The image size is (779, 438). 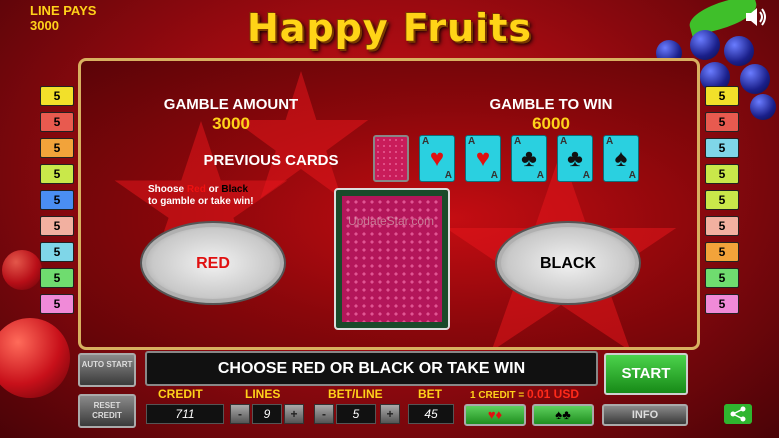 What do you see at coordinates (389, 28) in the screenshot?
I see `game-title: Happy Fruits` at bounding box center [389, 28].